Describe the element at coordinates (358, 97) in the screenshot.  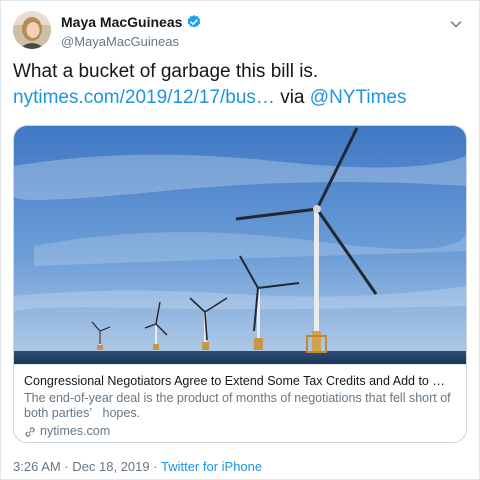
I see `mention-link: @NYTimes` at that location.